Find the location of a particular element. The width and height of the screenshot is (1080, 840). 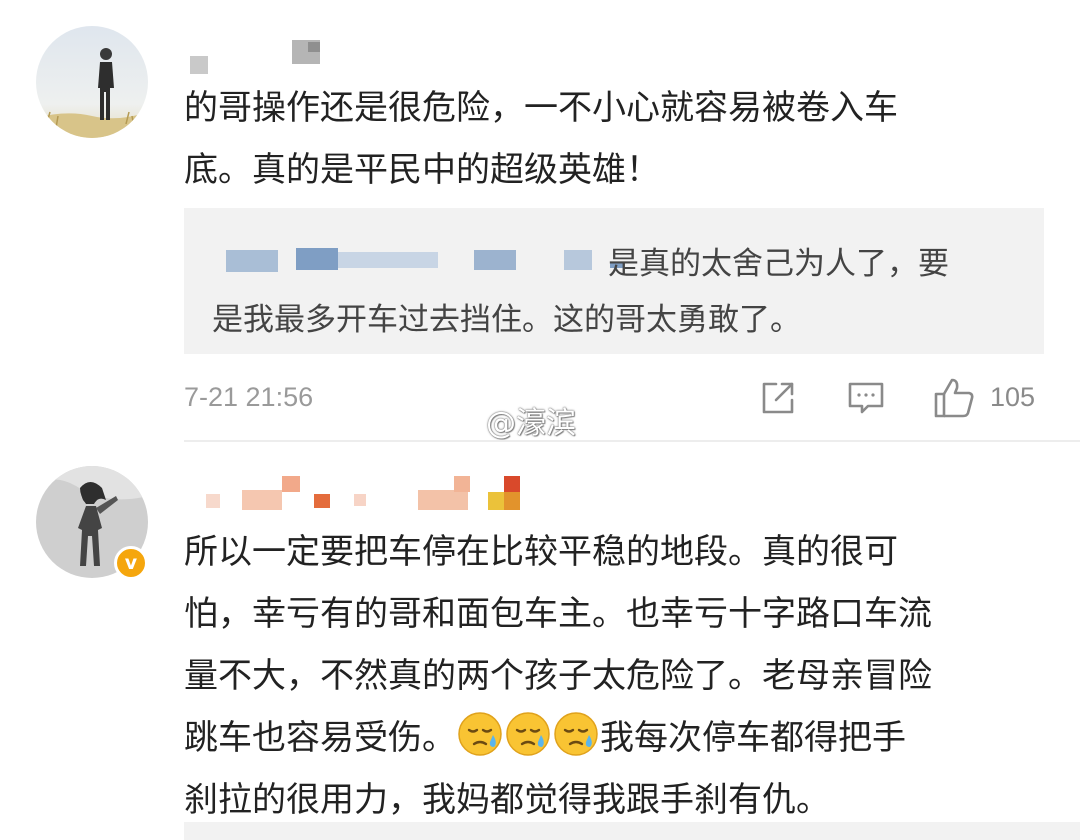

user-avatar is located at coordinates (92, 82).